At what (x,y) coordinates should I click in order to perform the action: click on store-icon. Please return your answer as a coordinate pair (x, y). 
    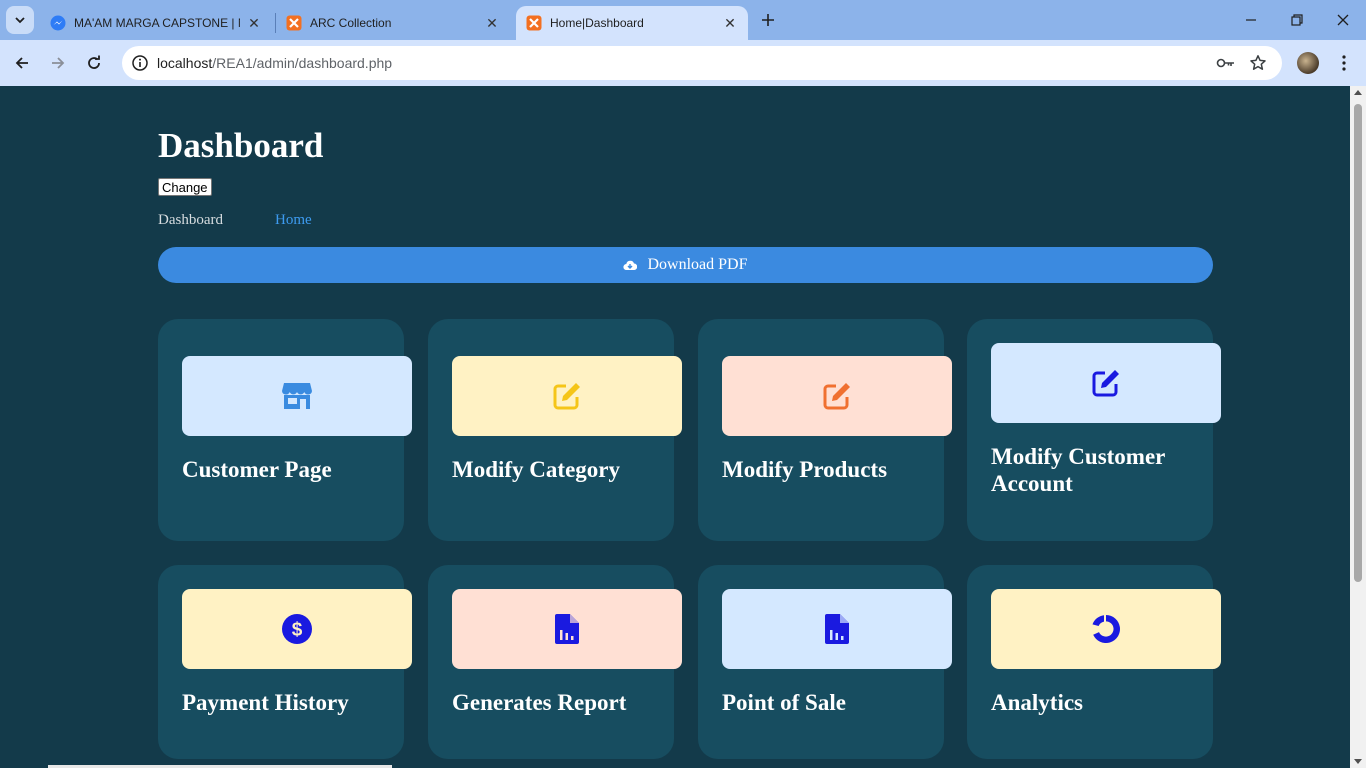
    Looking at the image, I should click on (297, 396).